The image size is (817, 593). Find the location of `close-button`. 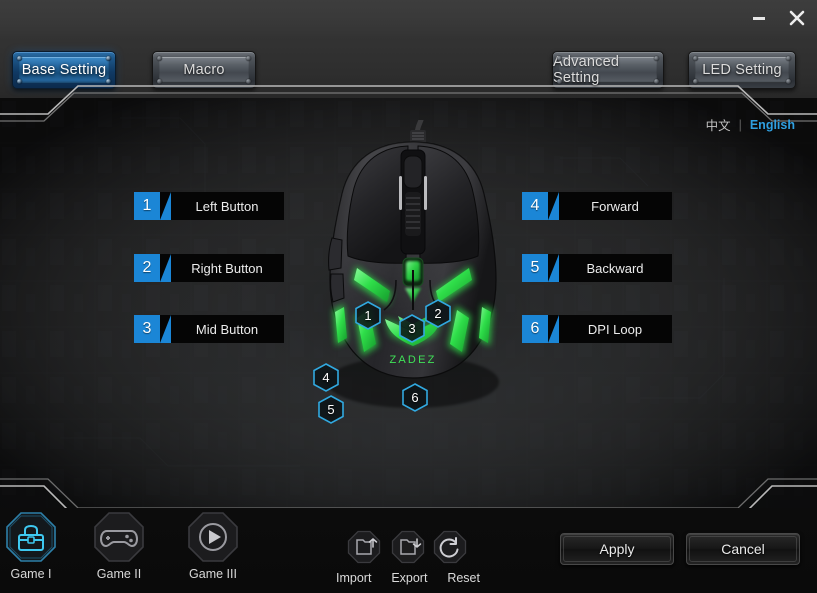

close-button is located at coordinates (797, 18).